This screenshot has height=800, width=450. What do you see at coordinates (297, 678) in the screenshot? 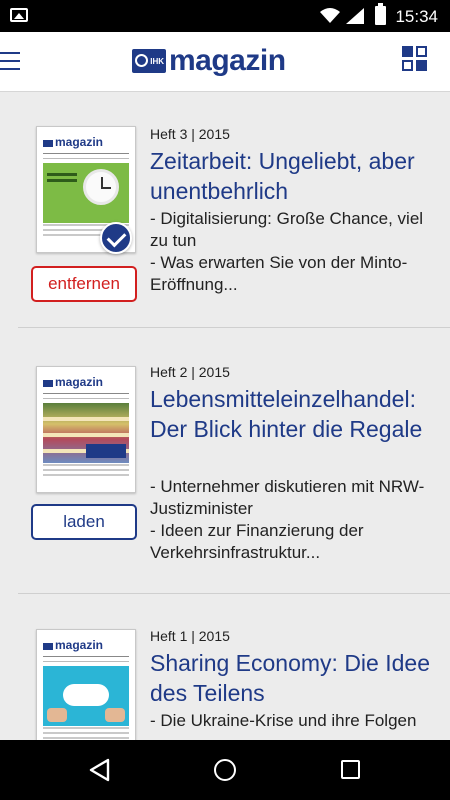
I see `issue-title: Sharing Economy: Die Idee des Teilens` at bounding box center [297, 678].